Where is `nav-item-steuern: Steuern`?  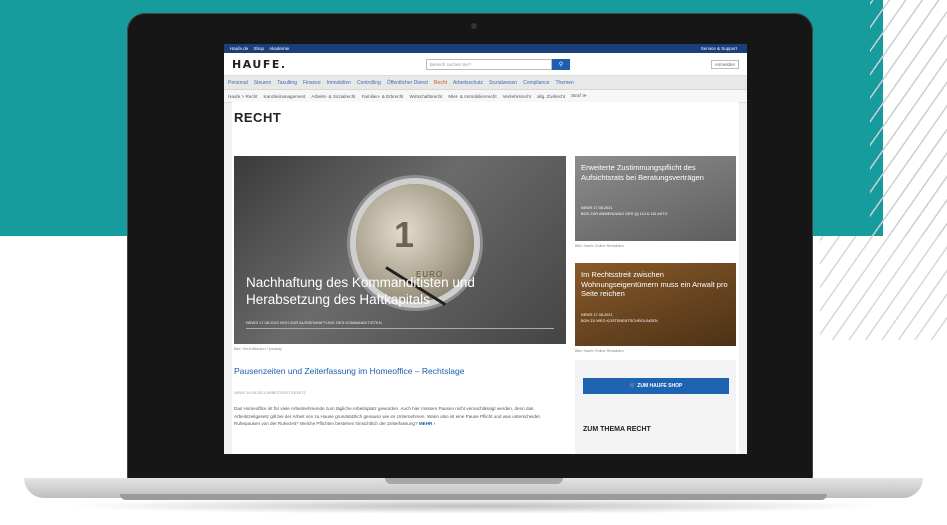
nav-item-steuern: Steuern is located at coordinates (263, 83).